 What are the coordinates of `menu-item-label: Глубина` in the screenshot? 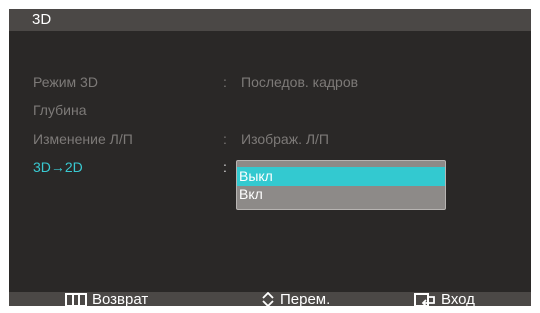 It's located at (60, 110).